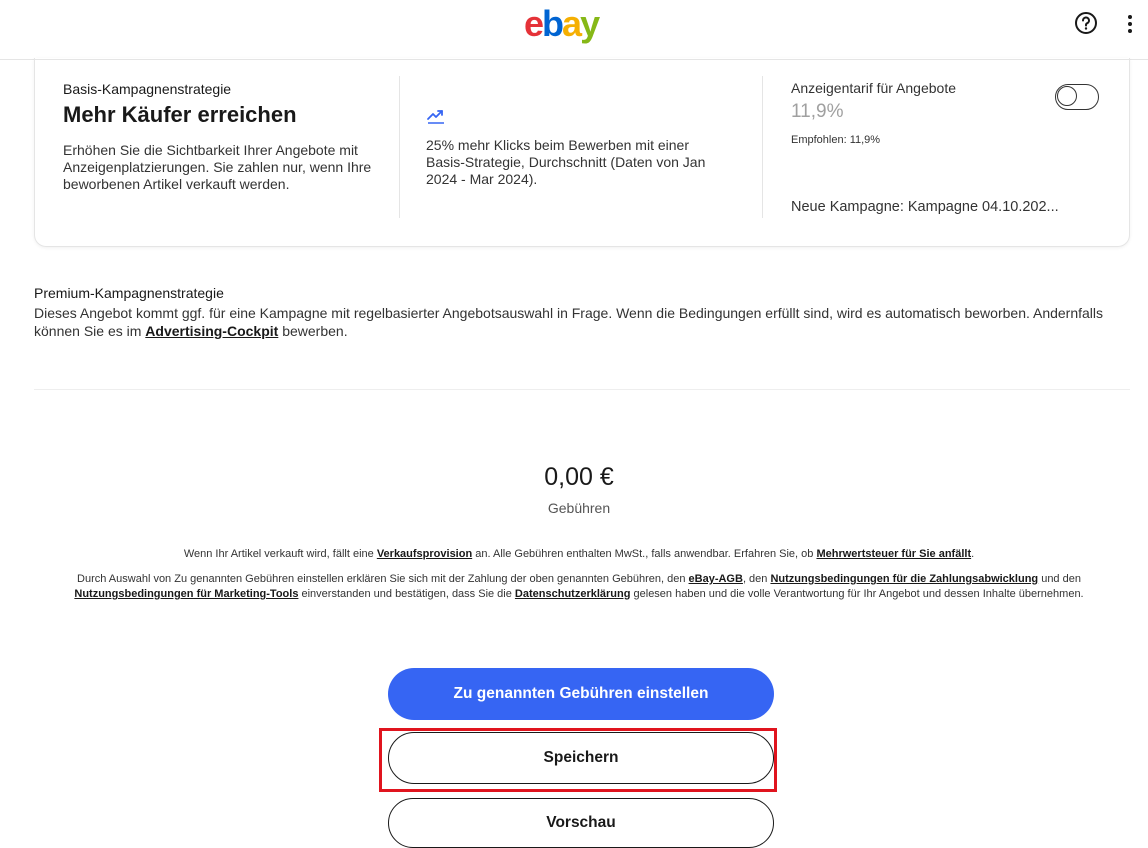  Describe the element at coordinates (1059, 579) in the screenshot. I see `legal-text: und den` at that location.